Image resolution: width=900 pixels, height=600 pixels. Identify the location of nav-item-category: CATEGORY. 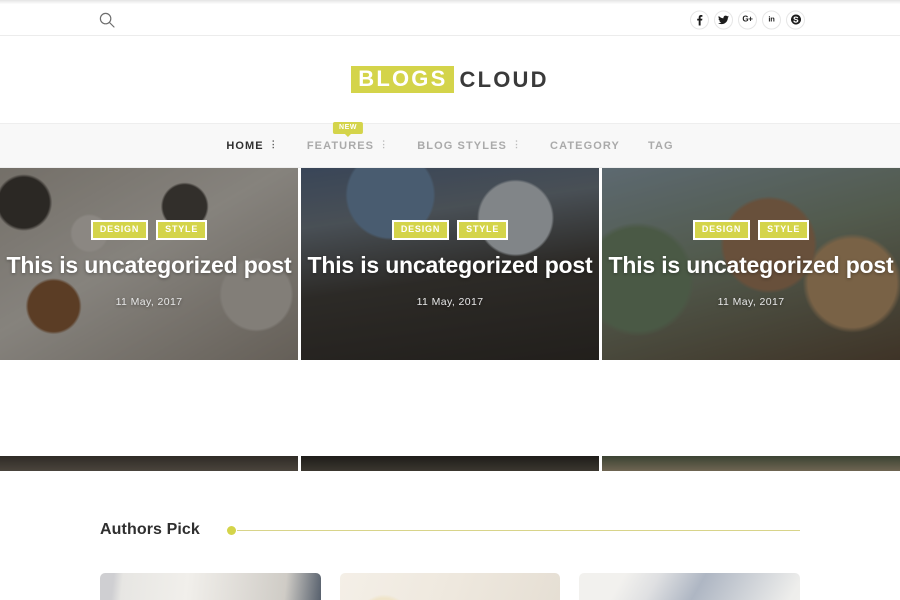
(585, 146).